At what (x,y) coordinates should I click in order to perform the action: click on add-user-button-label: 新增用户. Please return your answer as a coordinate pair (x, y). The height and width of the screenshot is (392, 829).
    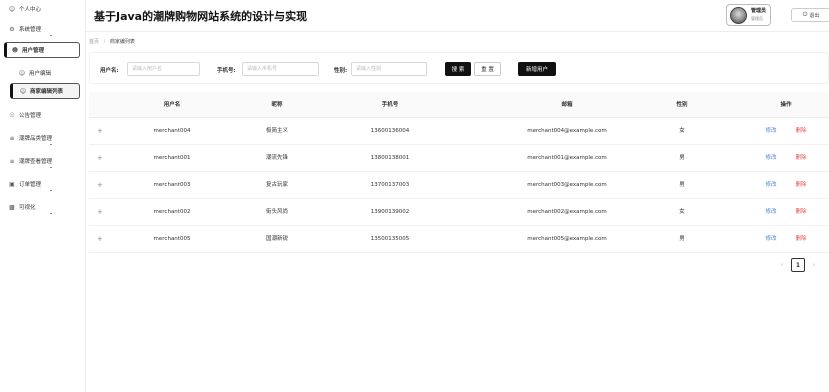
    Looking at the image, I should click on (536, 70).